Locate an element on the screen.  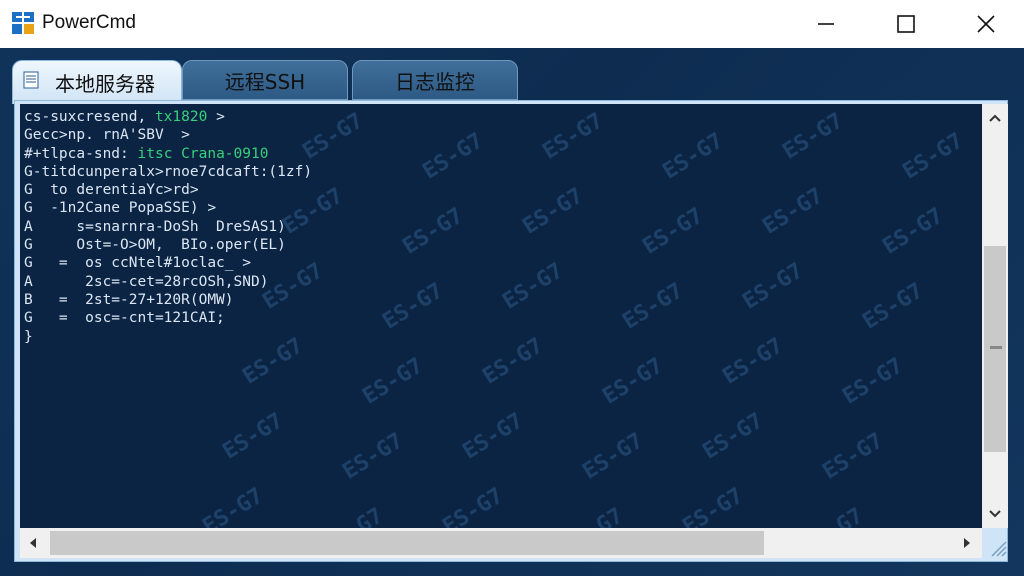
close-button is located at coordinates (986, 24).